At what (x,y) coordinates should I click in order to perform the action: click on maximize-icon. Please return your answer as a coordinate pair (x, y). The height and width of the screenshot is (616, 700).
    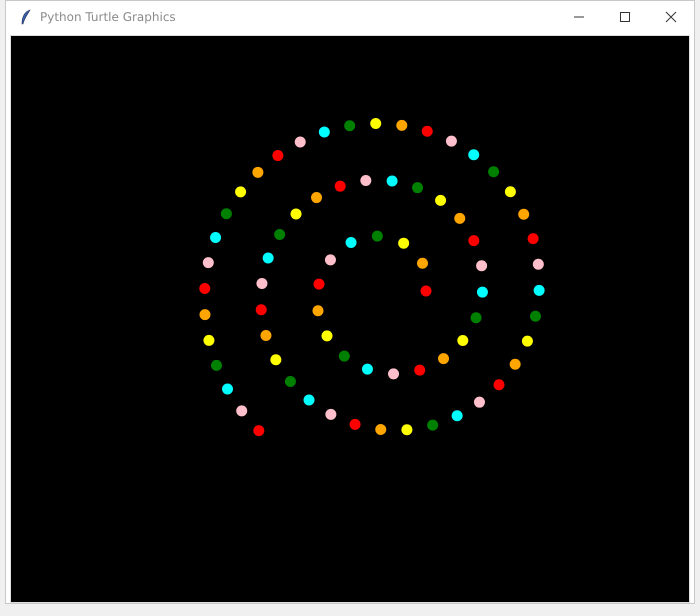
    Looking at the image, I should click on (625, 17).